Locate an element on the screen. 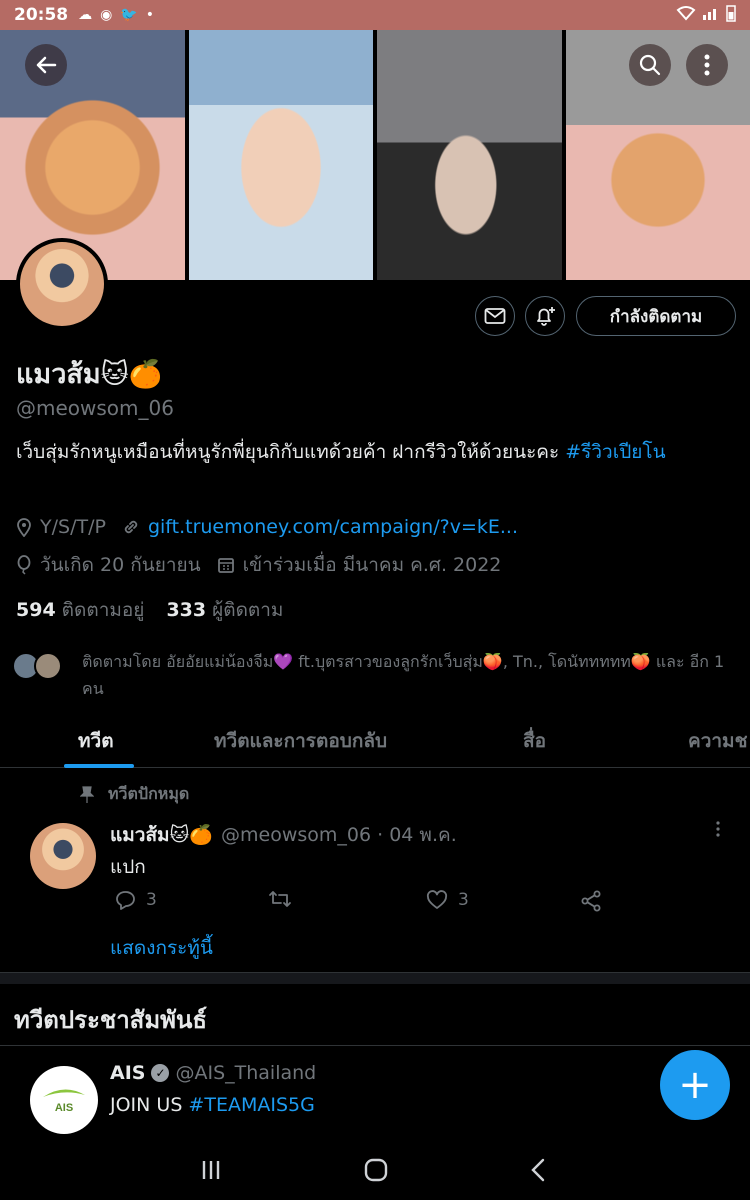  balloon-icon is located at coordinates (24, 565).